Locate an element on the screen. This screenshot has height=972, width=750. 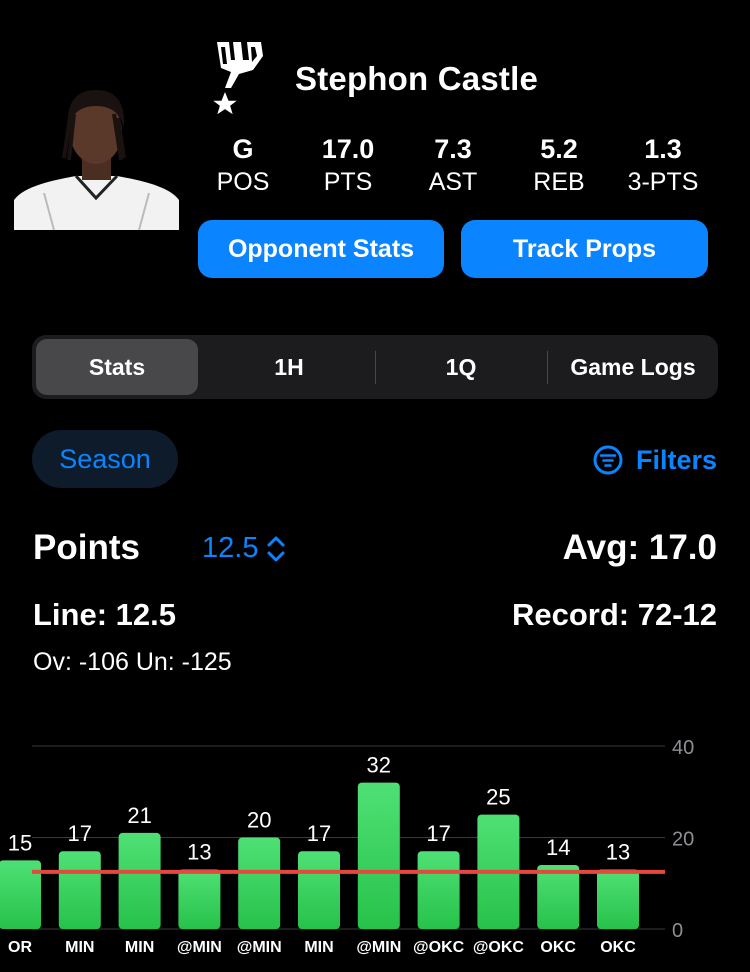
stat-3pts: 1.3 3-PTS is located at coordinates (663, 166).